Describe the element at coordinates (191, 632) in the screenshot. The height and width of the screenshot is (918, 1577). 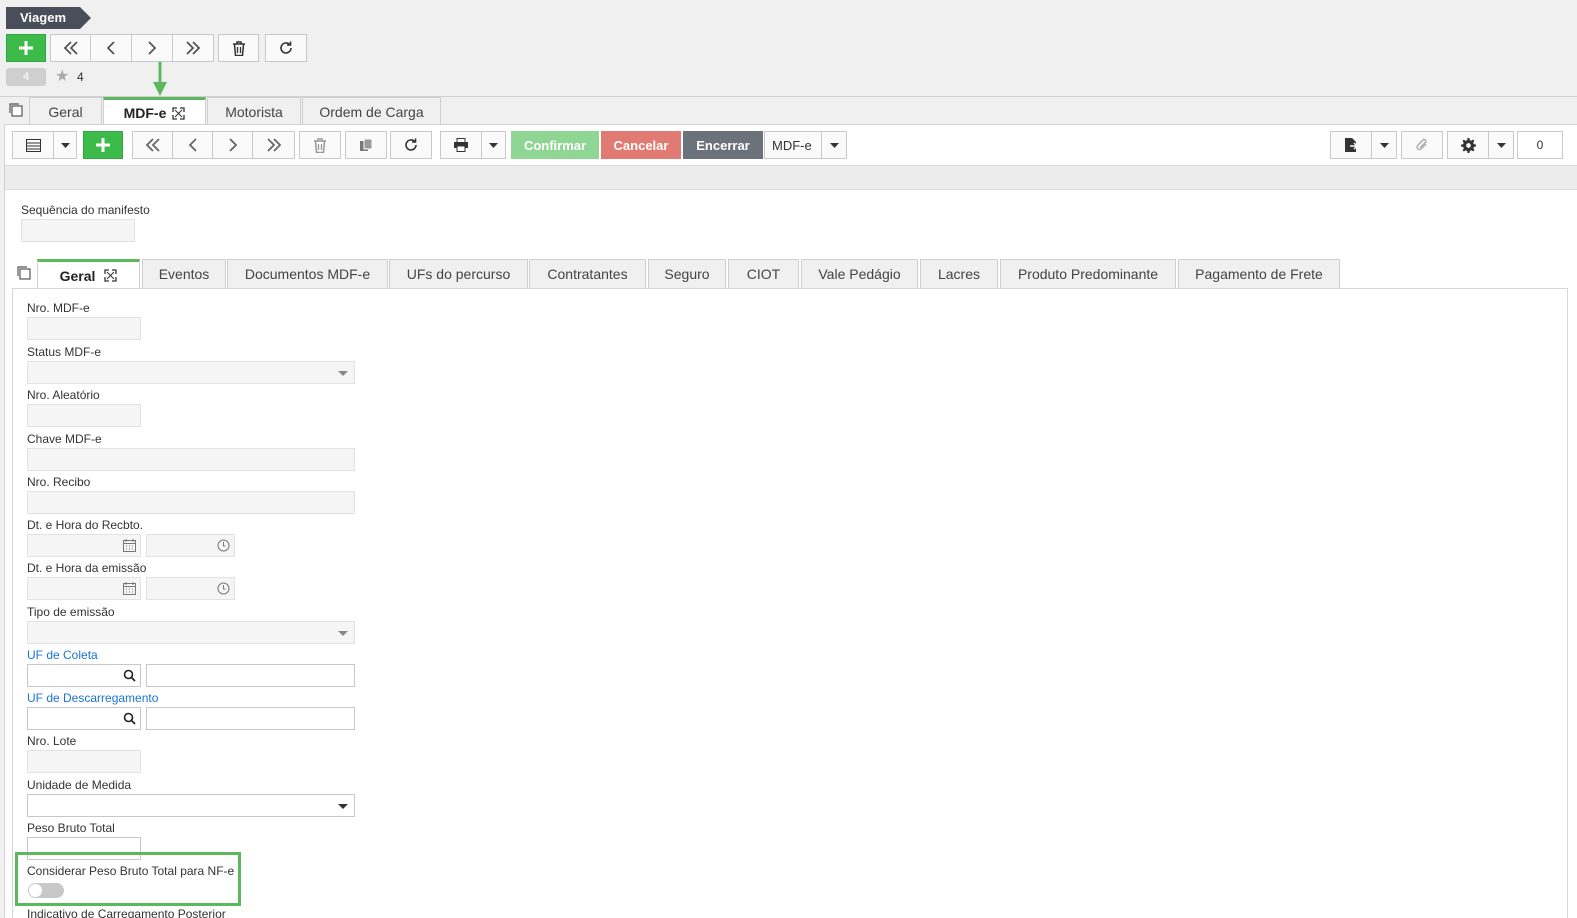
I see `tipo-emissao-select` at that location.